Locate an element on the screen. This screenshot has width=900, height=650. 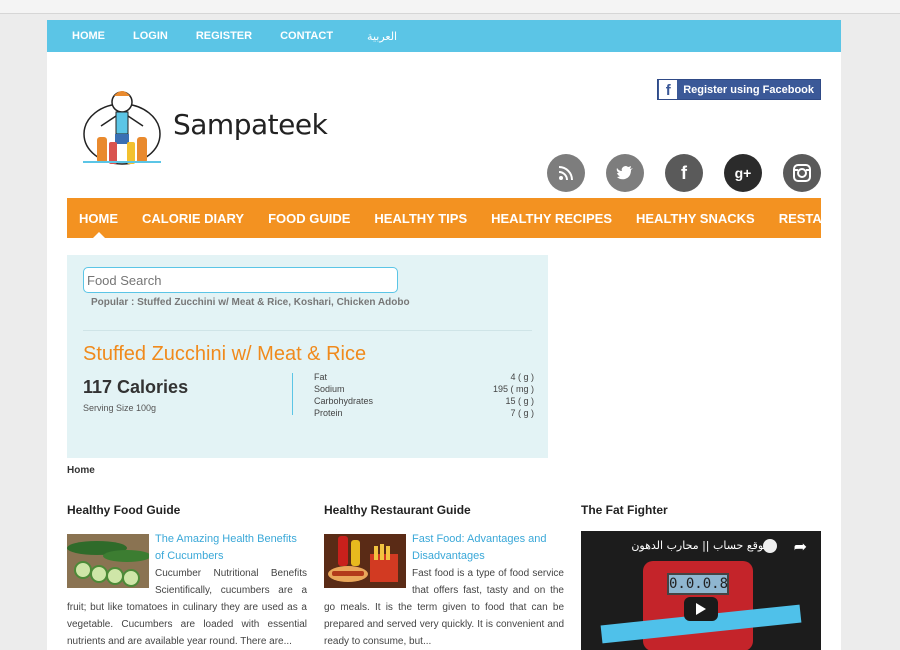
play-icon is located at coordinates (701, 609).